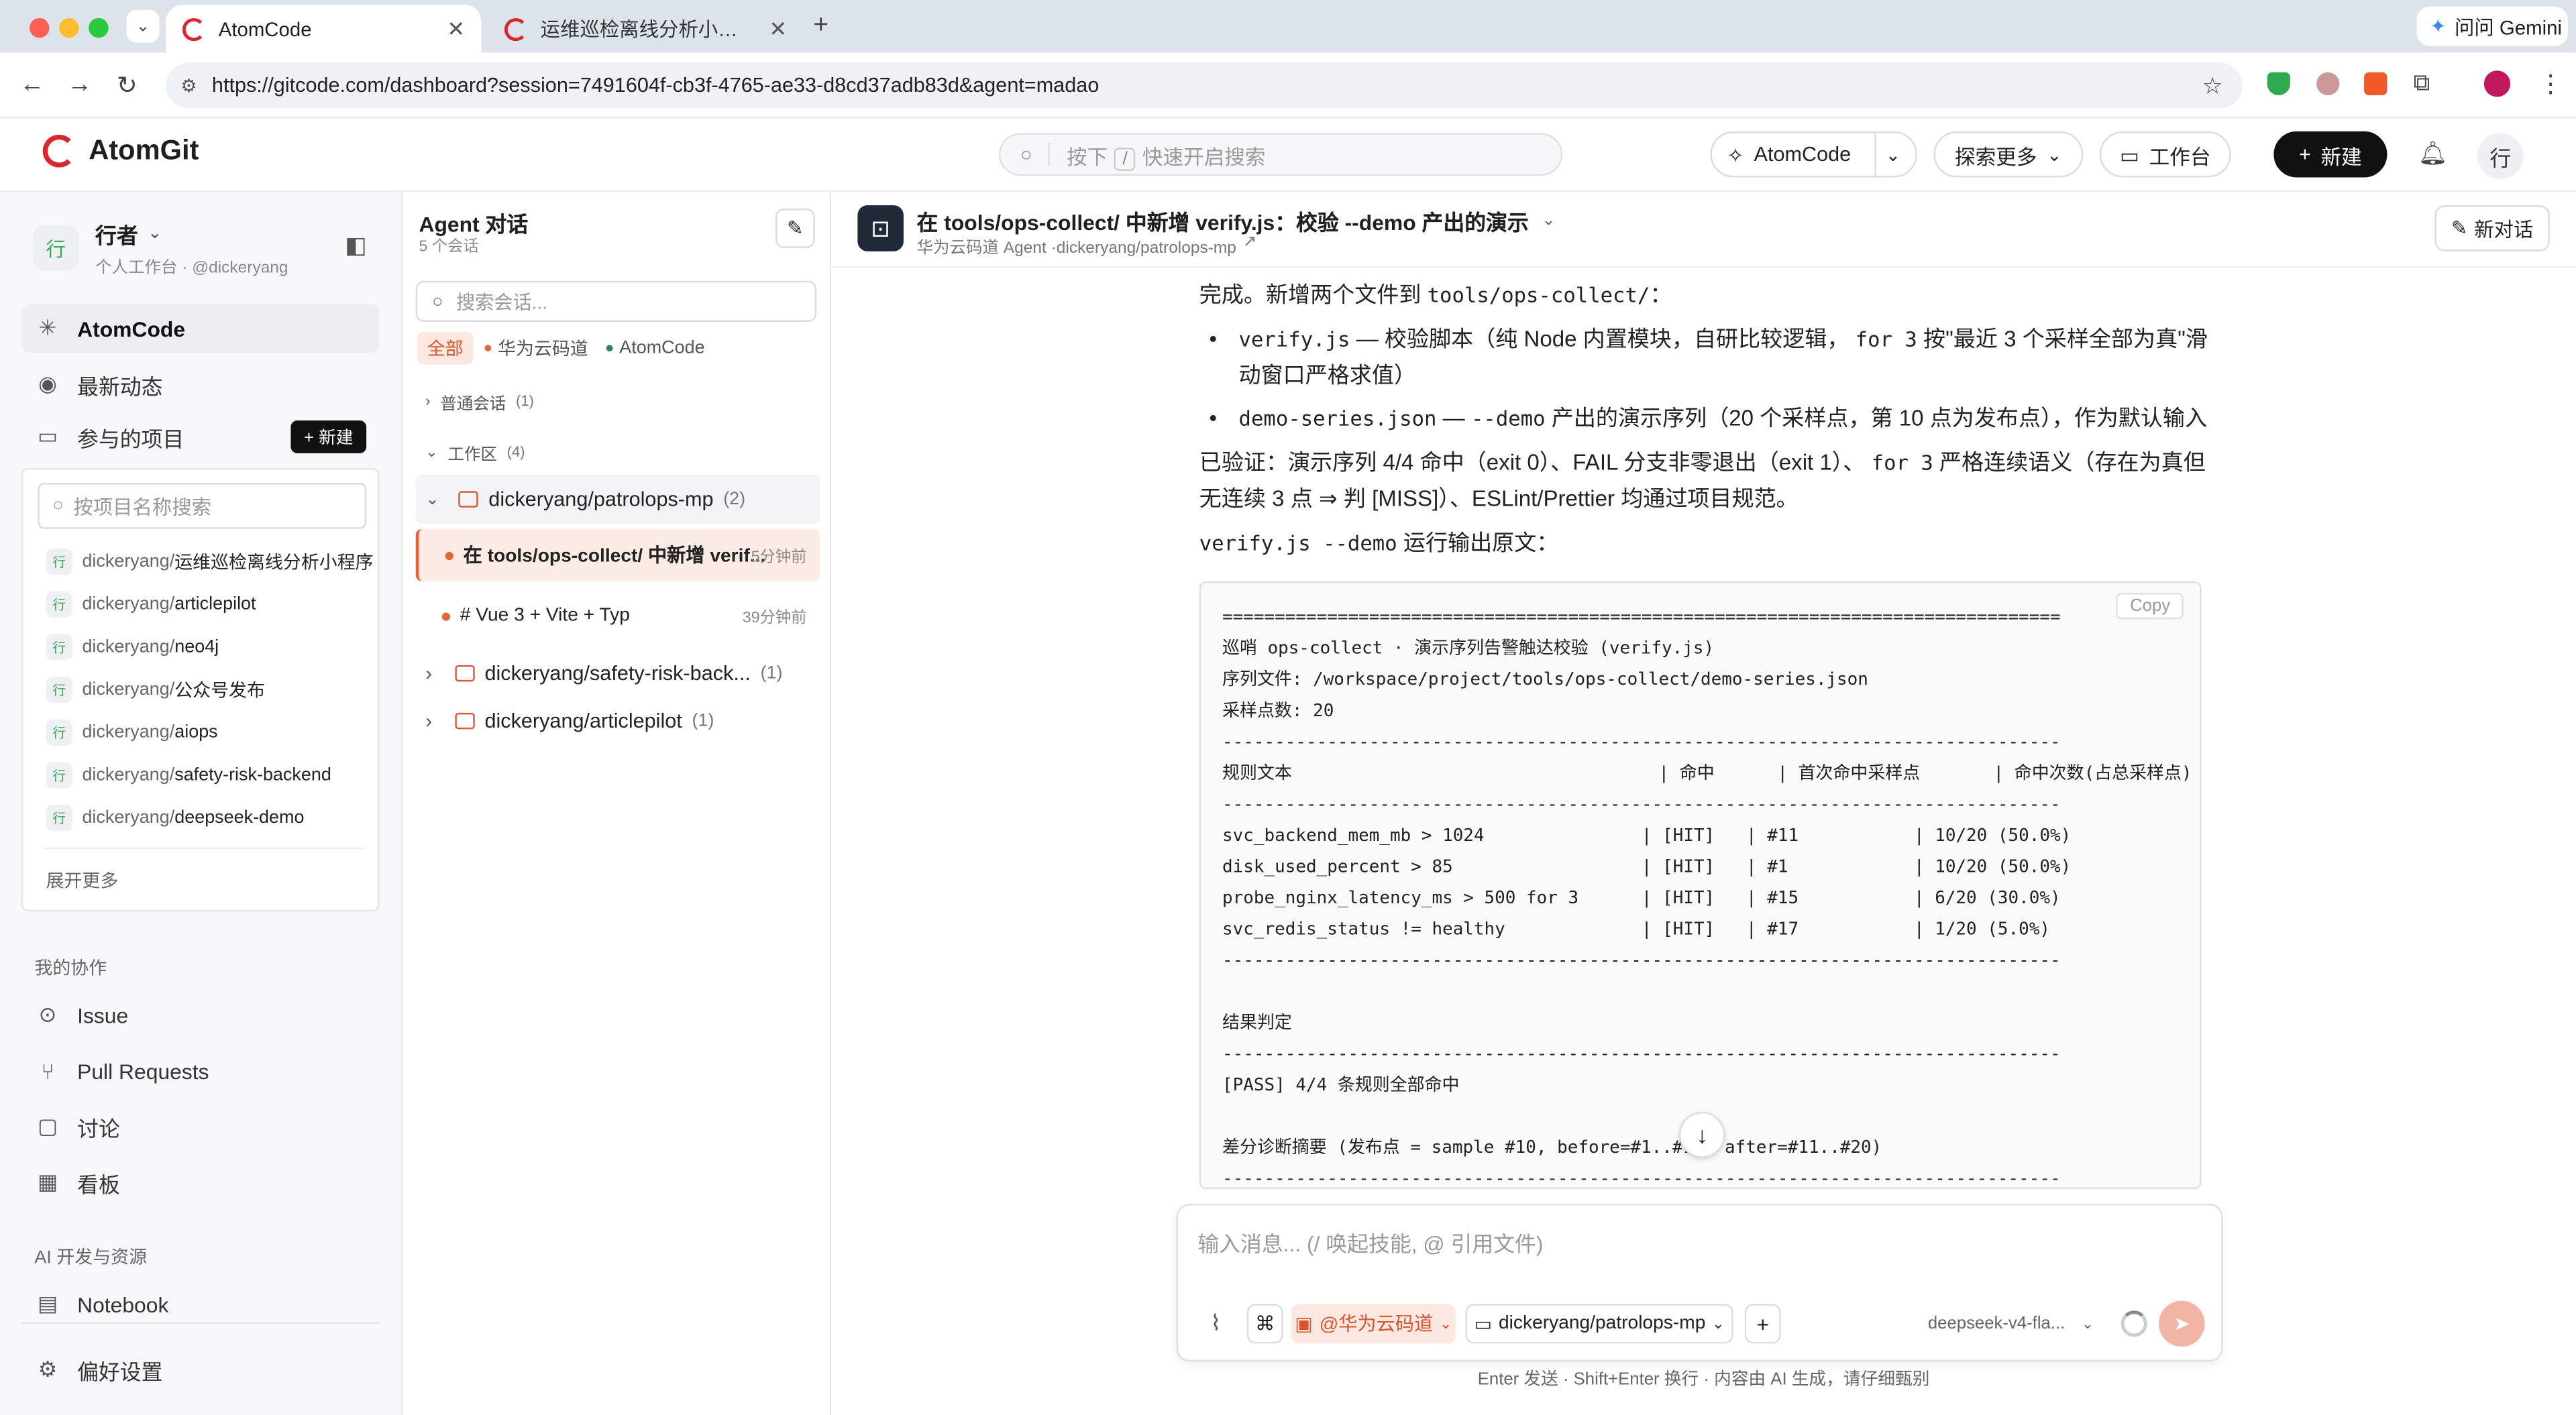 The width and height of the screenshot is (2576, 1415). I want to click on scroll-down-arrow-icon: ↓, so click(1701, 1134).